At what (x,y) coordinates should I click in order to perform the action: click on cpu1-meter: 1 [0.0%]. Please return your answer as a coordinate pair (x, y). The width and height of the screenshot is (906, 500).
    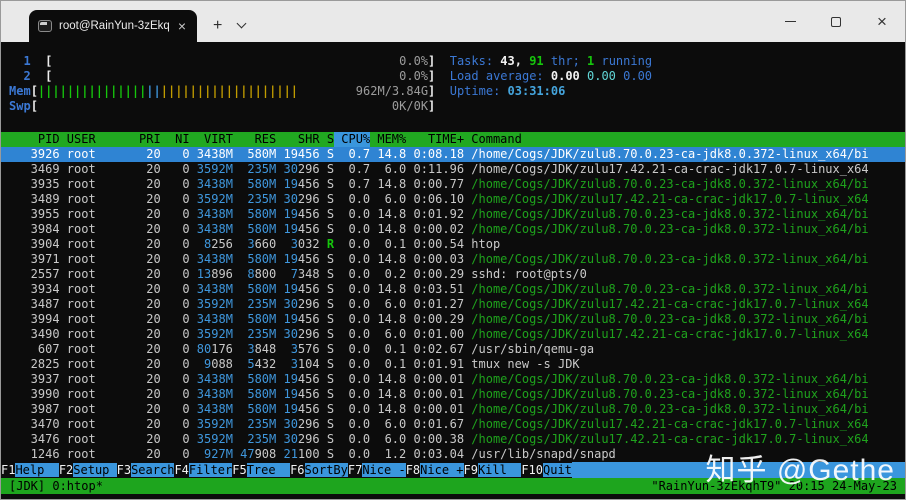
    Looking at the image, I should click on (222, 61).